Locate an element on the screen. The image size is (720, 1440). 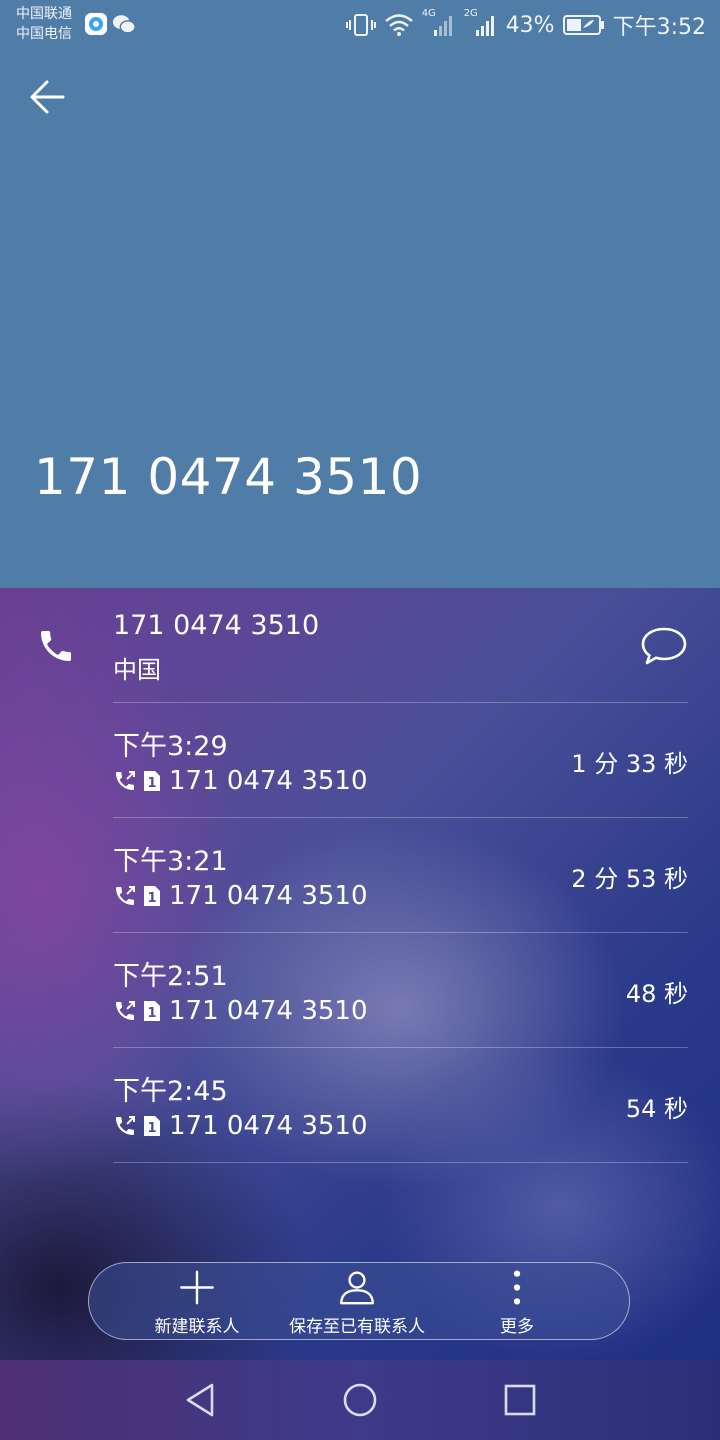
nav-home-button is located at coordinates (360, 1400).